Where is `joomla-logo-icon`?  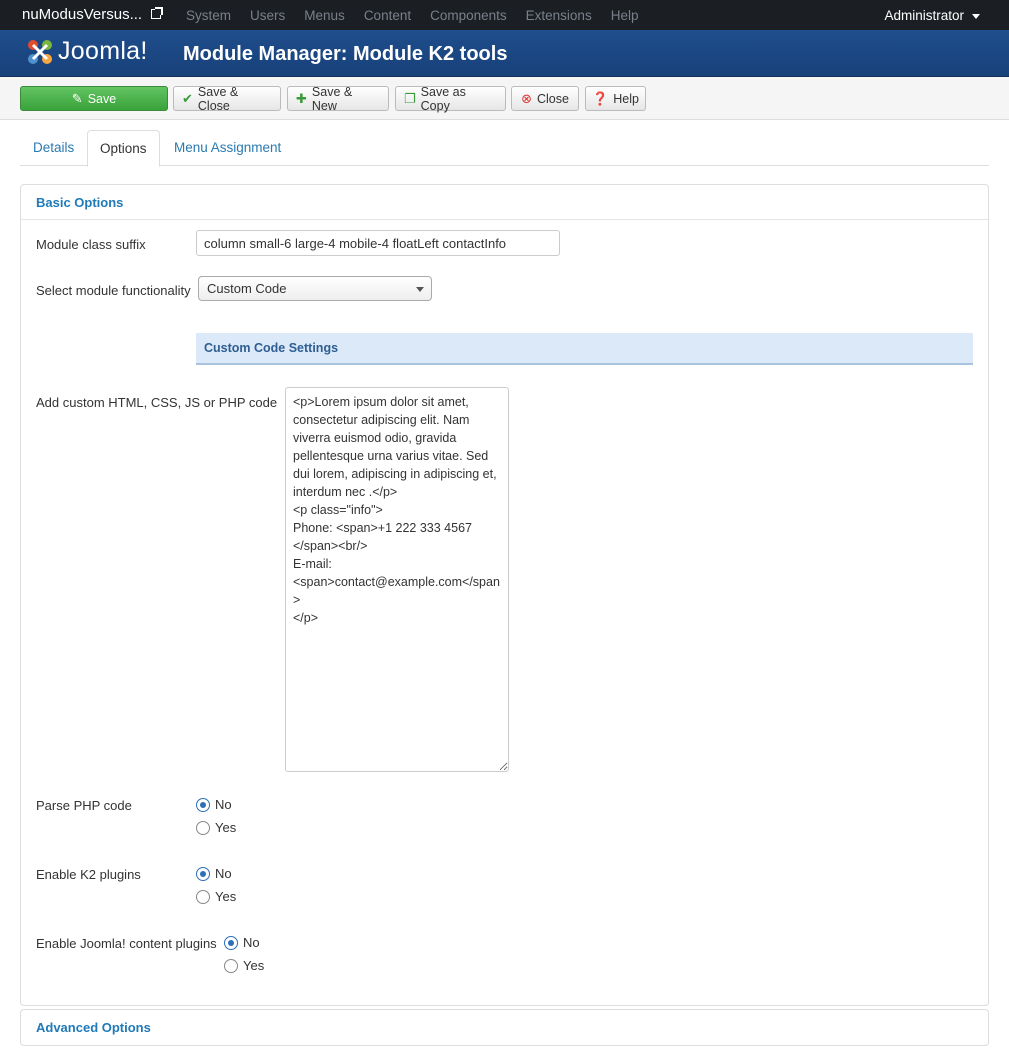
joomla-logo-icon is located at coordinates (40, 52).